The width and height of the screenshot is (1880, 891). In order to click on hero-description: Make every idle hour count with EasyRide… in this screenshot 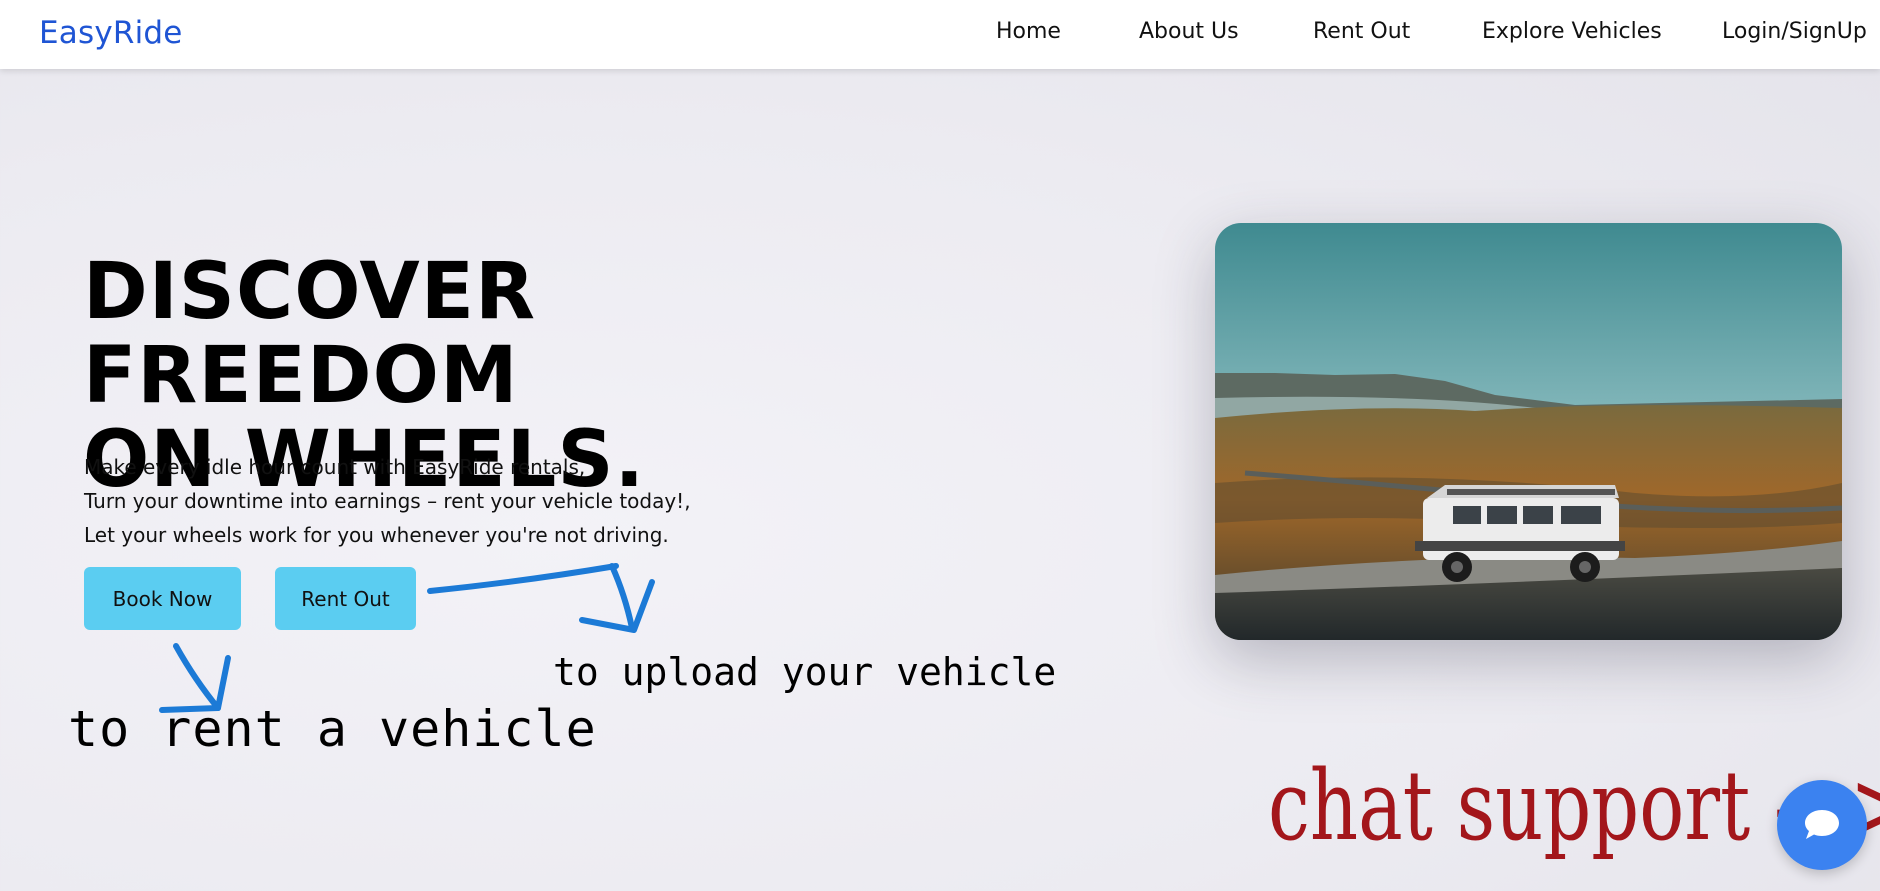, I will do `click(434, 501)`.